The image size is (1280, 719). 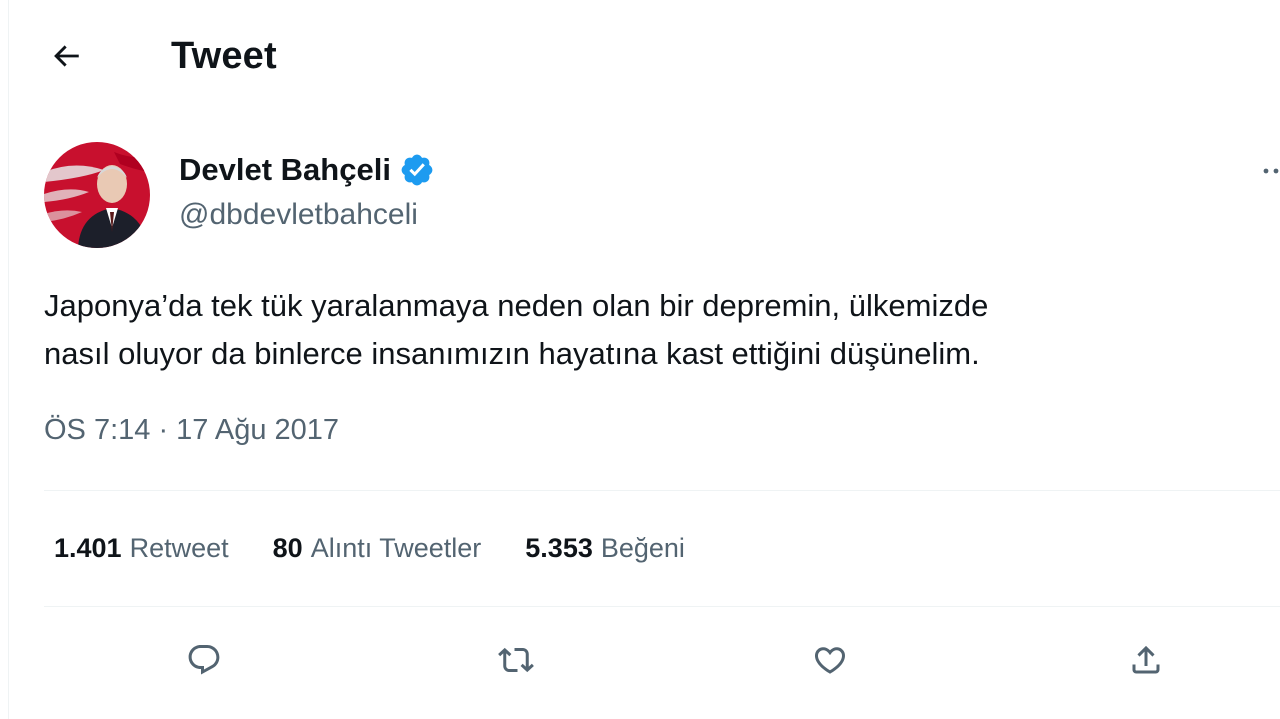 I want to click on stat-label: Beğeni, so click(x=642, y=548).